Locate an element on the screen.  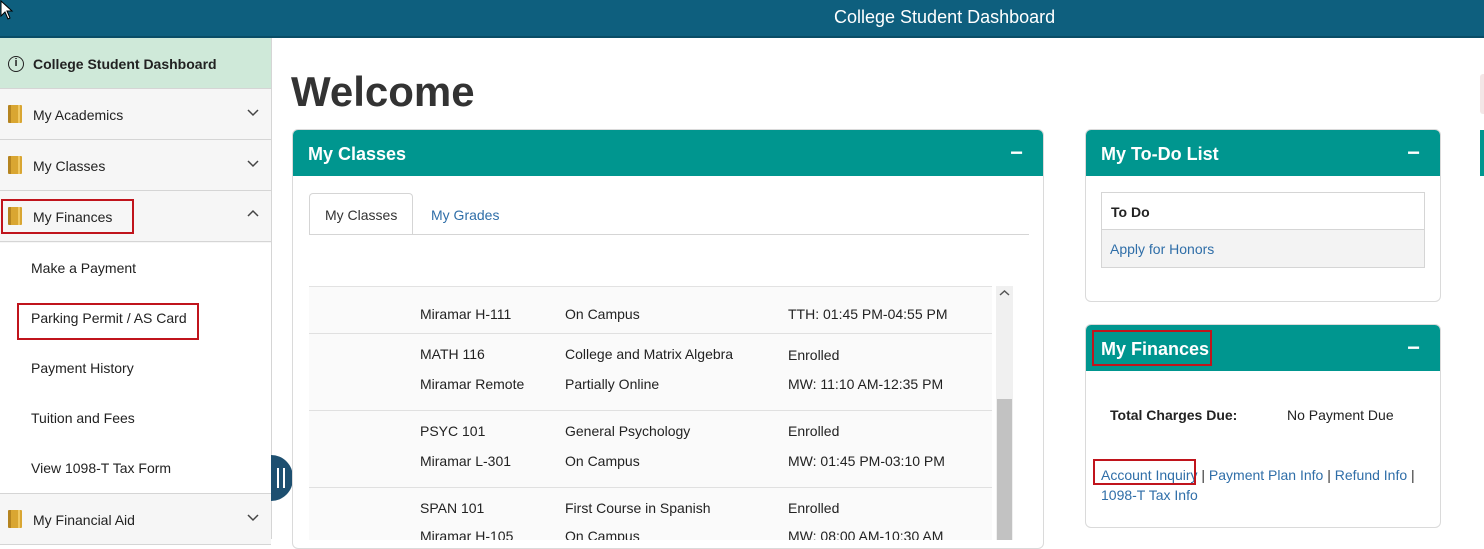
class-list-scrollbar is located at coordinates (1004, 413).